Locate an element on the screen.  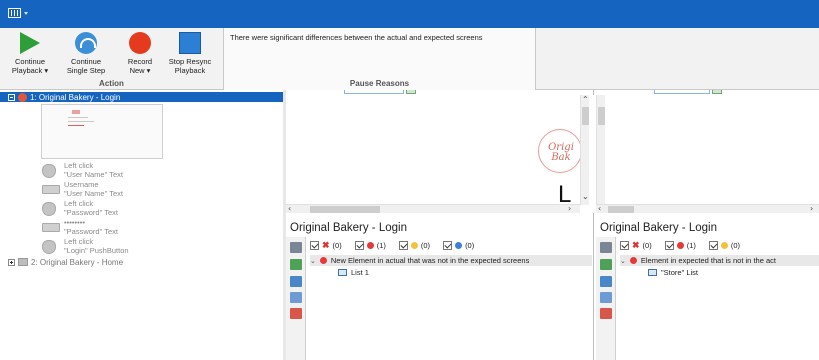
step-action: Username is located at coordinates (81, 184).